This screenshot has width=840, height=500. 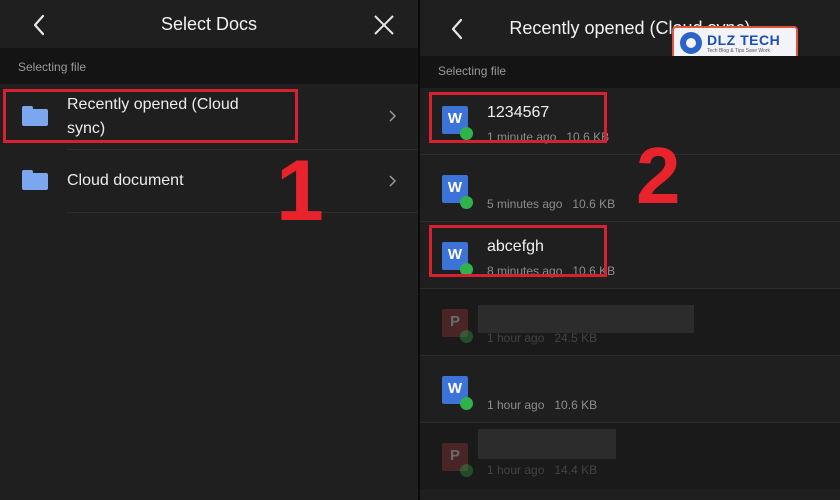 What do you see at coordinates (35, 180) in the screenshot?
I see `folder-icon` at bounding box center [35, 180].